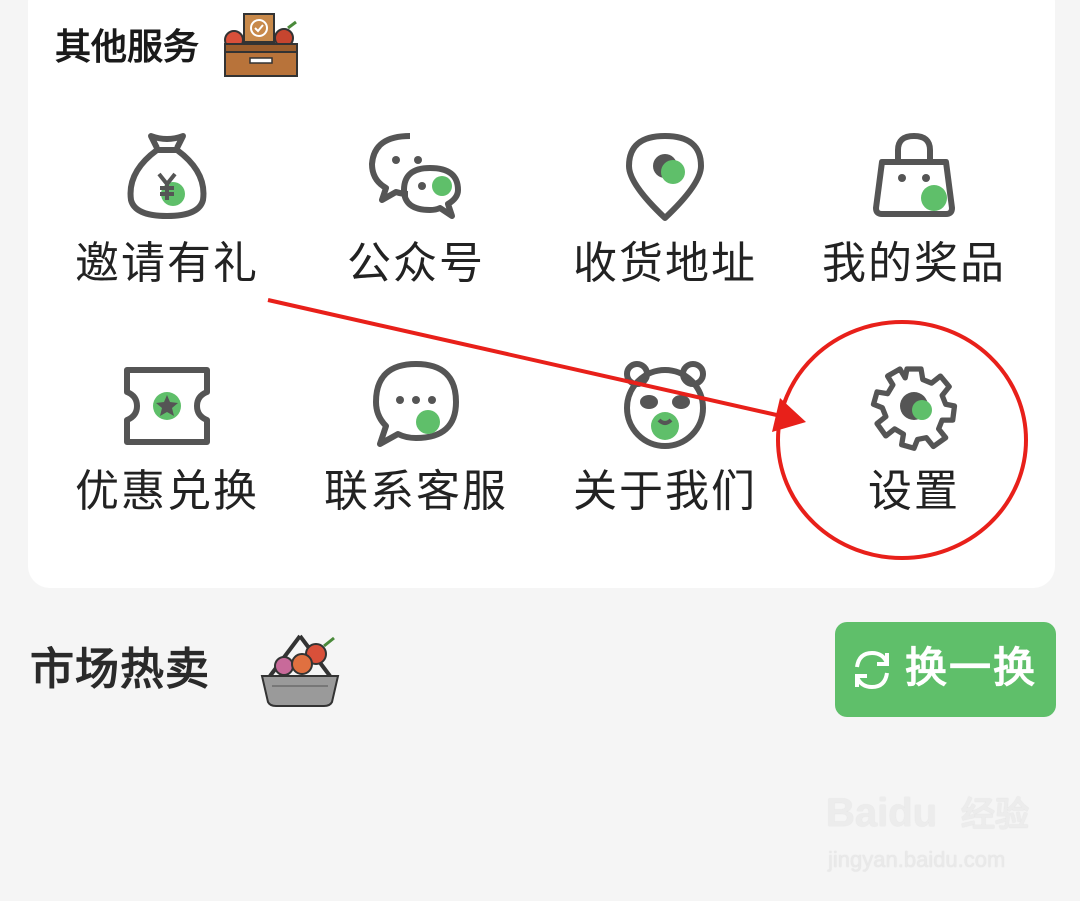  I want to click on grid-item-label: 公众号, so click(416, 263).